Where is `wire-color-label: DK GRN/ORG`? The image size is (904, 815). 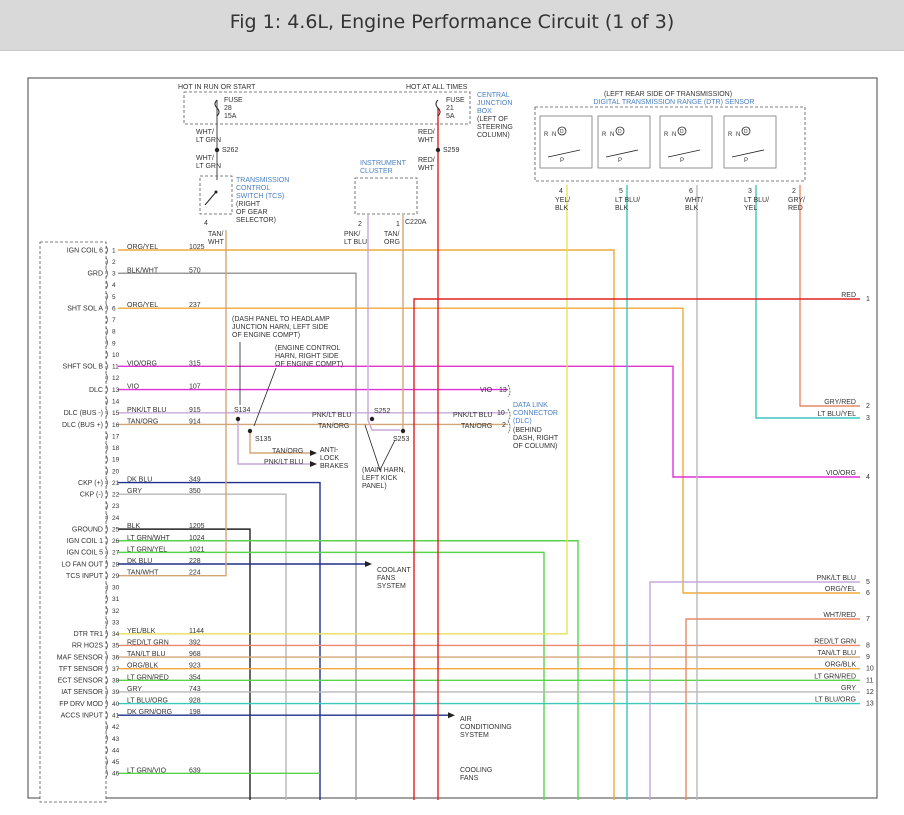 wire-color-label: DK GRN/ORG is located at coordinates (149, 712).